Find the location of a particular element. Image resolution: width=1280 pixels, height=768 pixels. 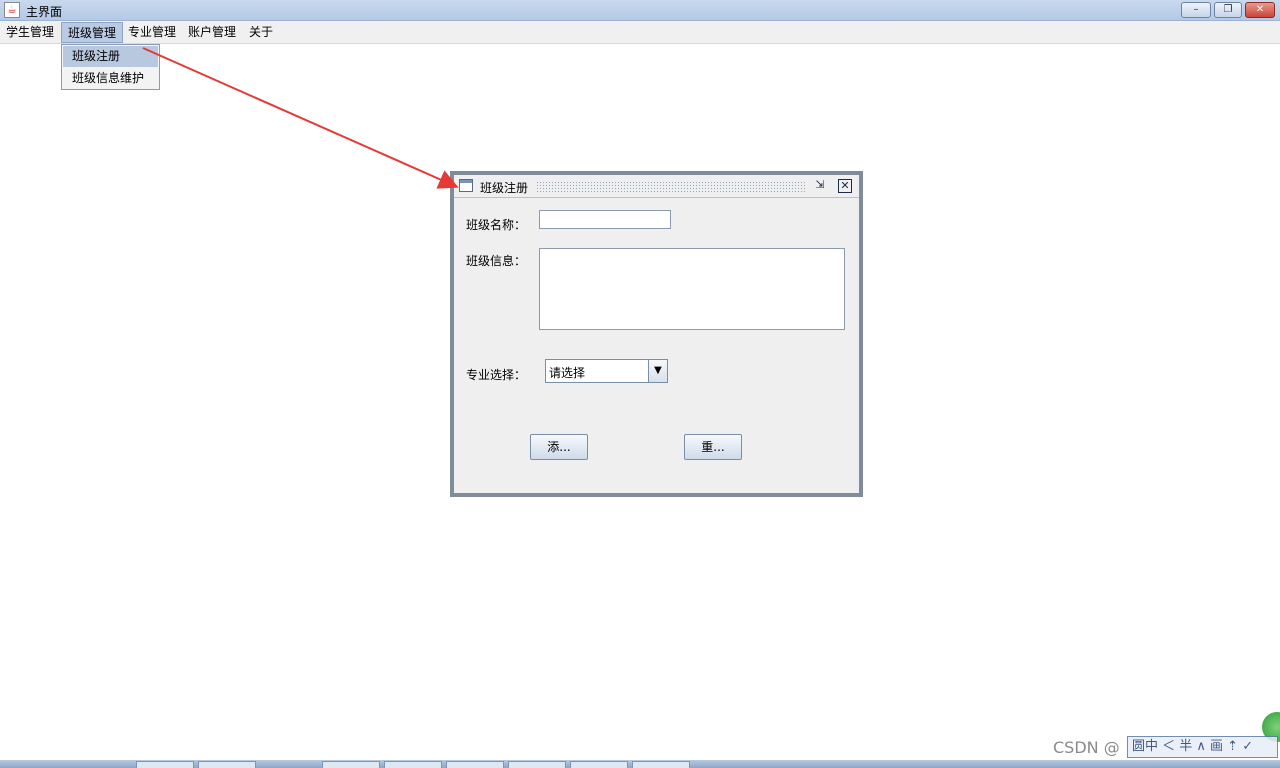

title-grip is located at coordinates (671, 187).